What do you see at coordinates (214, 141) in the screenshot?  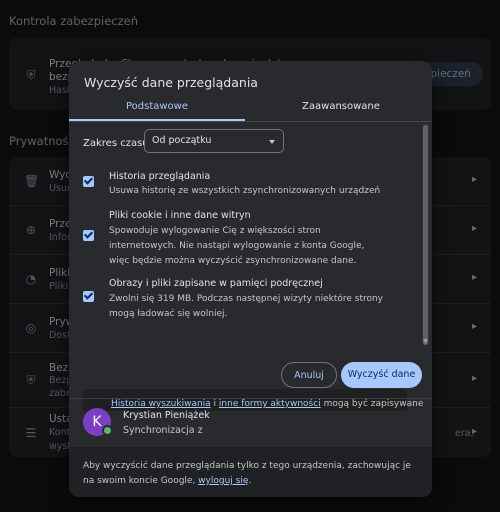 I see `time-range-select: Od początku` at bounding box center [214, 141].